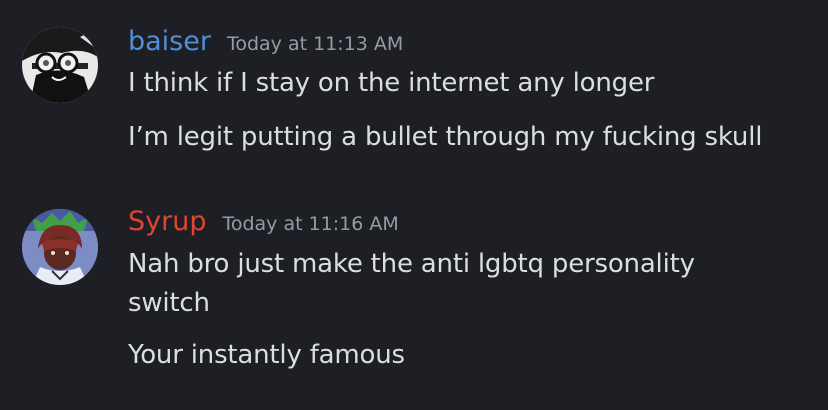  I want to click on message-text: switch, so click(169, 303).